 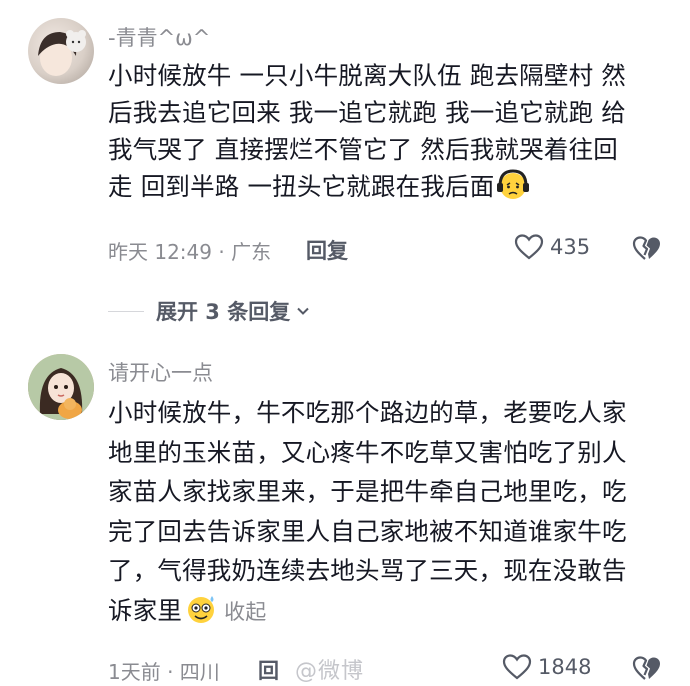 I want to click on sweat-smile-face-icon, so click(x=201, y=609).